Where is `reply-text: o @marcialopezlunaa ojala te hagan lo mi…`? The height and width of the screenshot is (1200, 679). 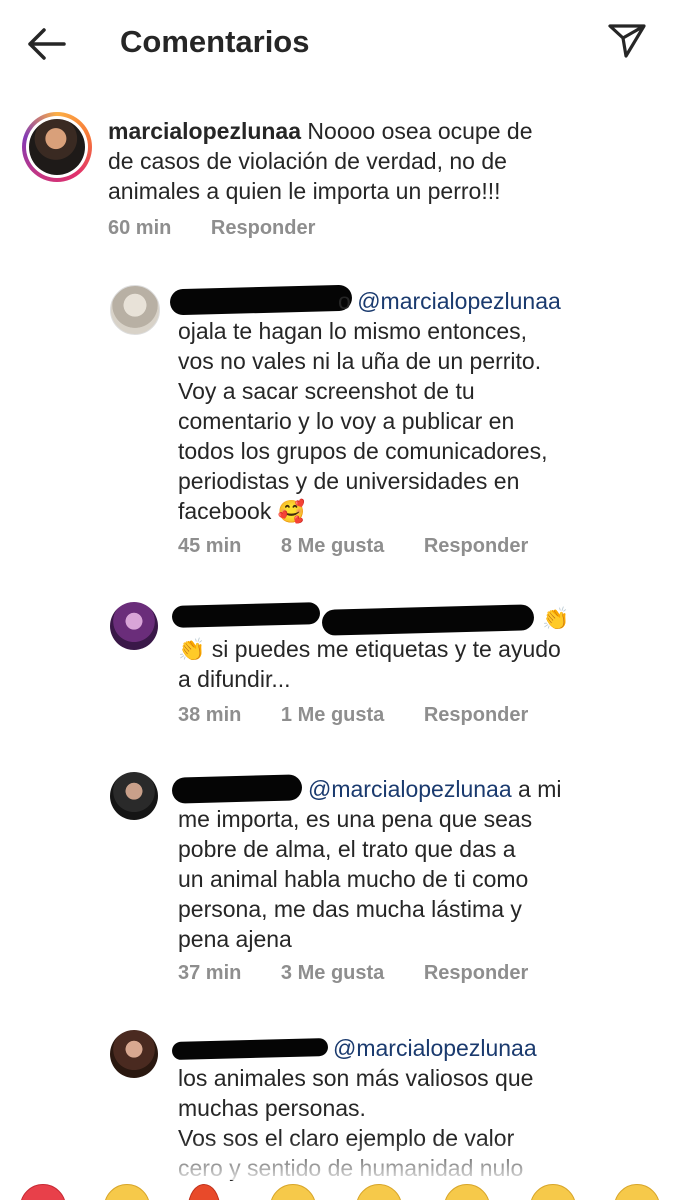 reply-text: o @marcialopezlunaa ojala te hagan lo mi… is located at coordinates (369, 406).